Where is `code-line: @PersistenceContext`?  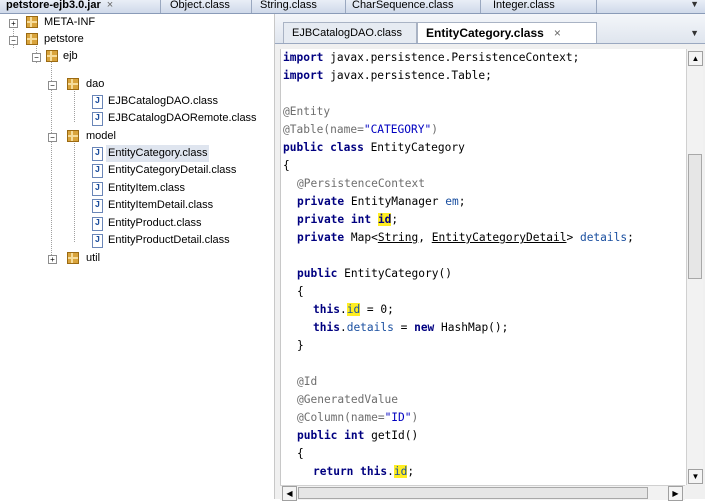
code-line: @PersistenceContext is located at coordinates (361, 183).